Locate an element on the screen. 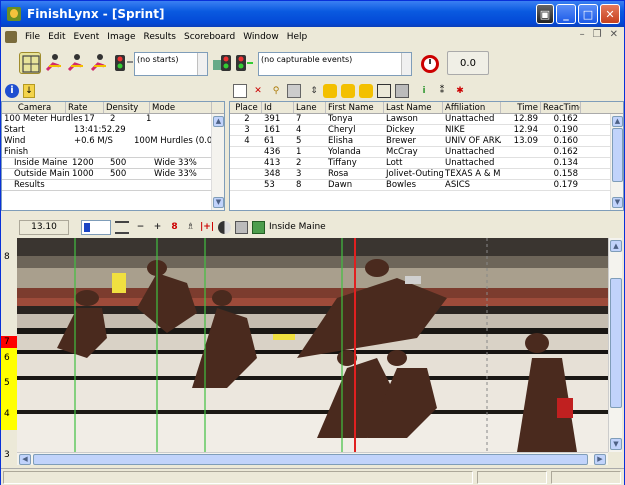 The height and width of the screenshot is (485, 625). menu-event: Event is located at coordinates (87, 37).